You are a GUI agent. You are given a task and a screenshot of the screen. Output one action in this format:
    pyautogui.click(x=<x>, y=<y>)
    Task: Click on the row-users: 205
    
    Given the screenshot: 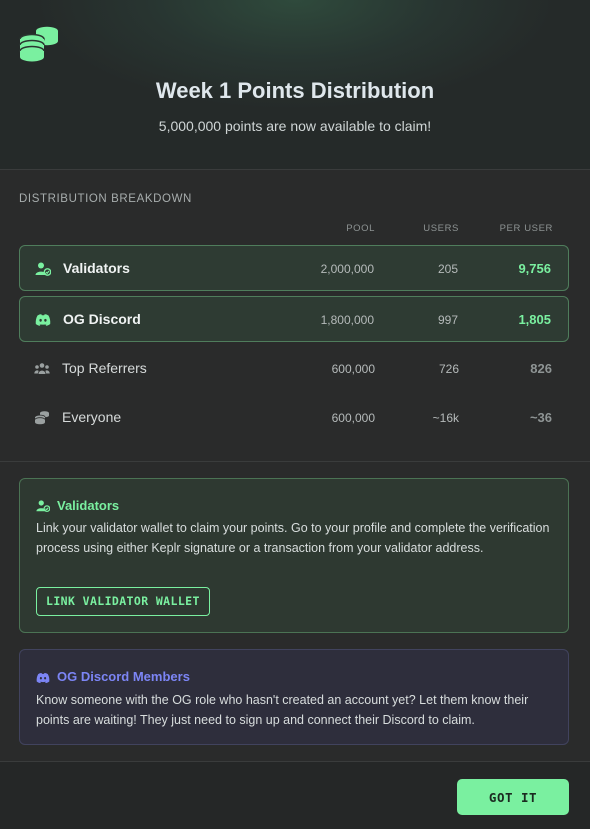 What is the action you would take?
    pyautogui.click(x=447, y=269)
    